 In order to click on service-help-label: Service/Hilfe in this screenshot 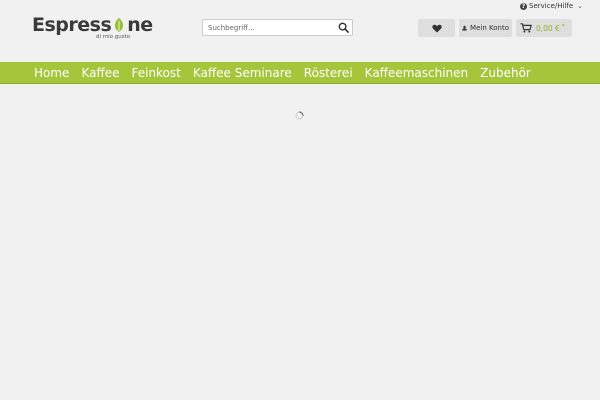, I will do `click(551, 6)`.